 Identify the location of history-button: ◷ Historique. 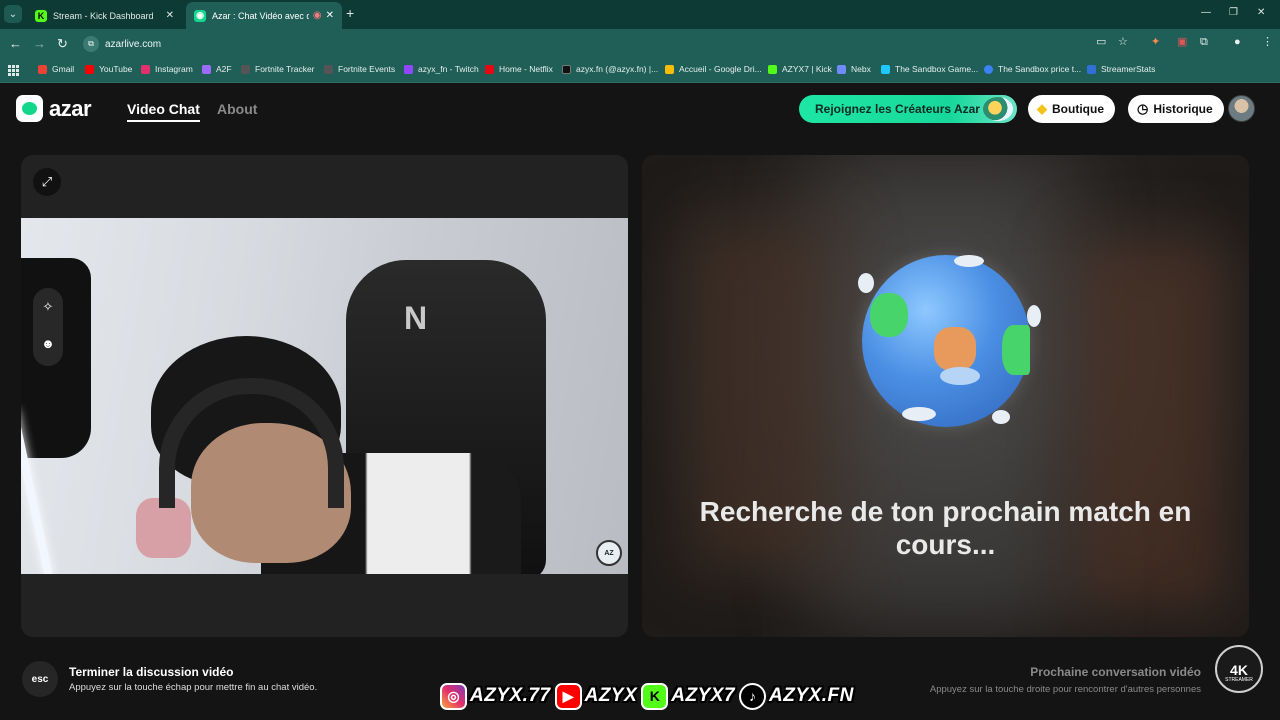
(1176, 109).